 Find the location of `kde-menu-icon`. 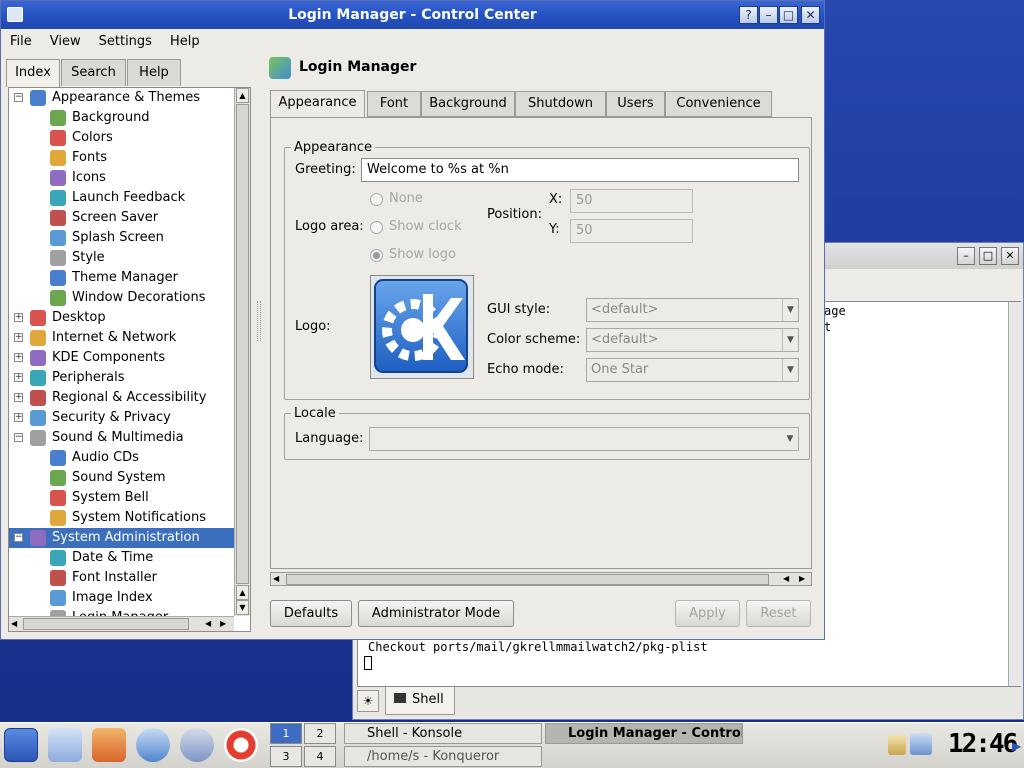

kde-menu-icon is located at coordinates (21, 745).